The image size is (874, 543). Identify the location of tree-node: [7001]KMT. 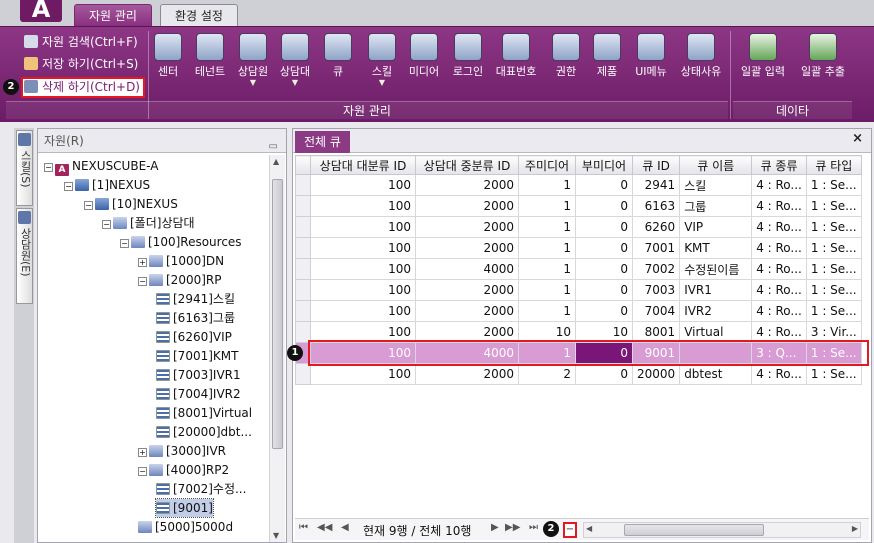
(197, 356).